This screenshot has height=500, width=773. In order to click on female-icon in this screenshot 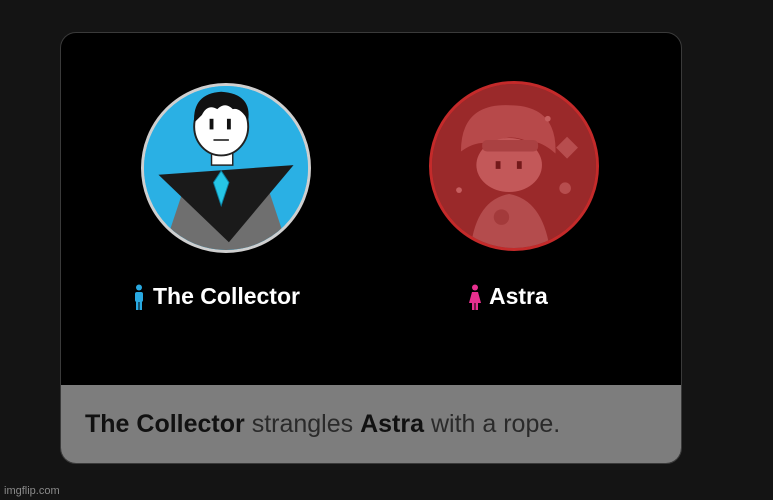, I will do `click(475, 297)`.